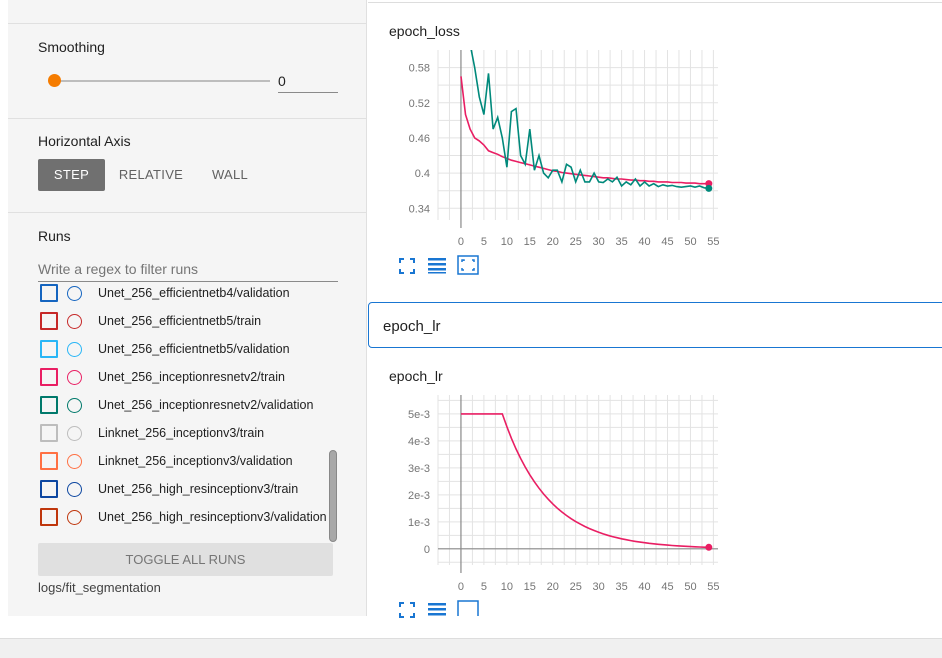 The width and height of the screenshot is (942, 658). I want to click on y-tick-label: 0.4, so click(422, 174).